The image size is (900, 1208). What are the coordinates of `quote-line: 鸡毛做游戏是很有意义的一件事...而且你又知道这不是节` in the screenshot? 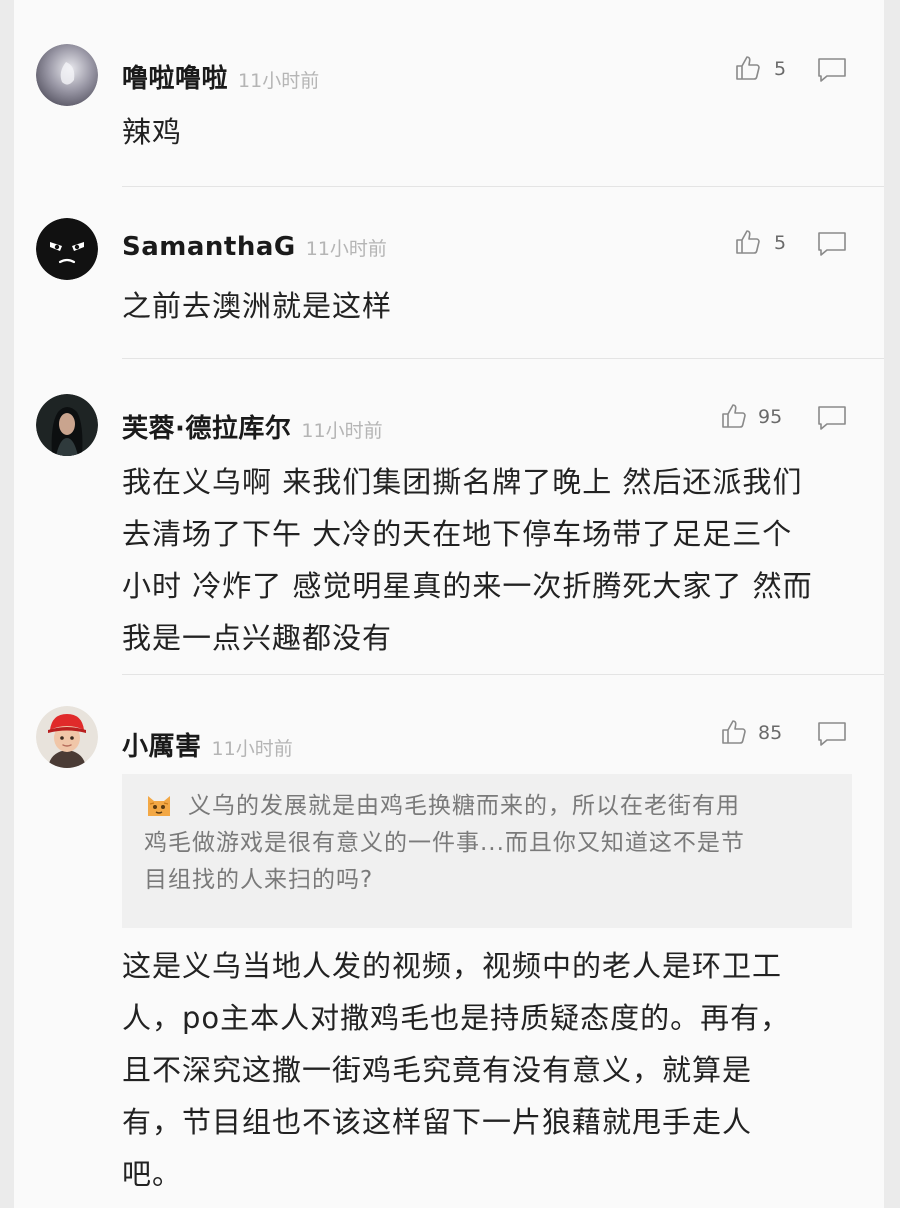 It's located at (444, 843).